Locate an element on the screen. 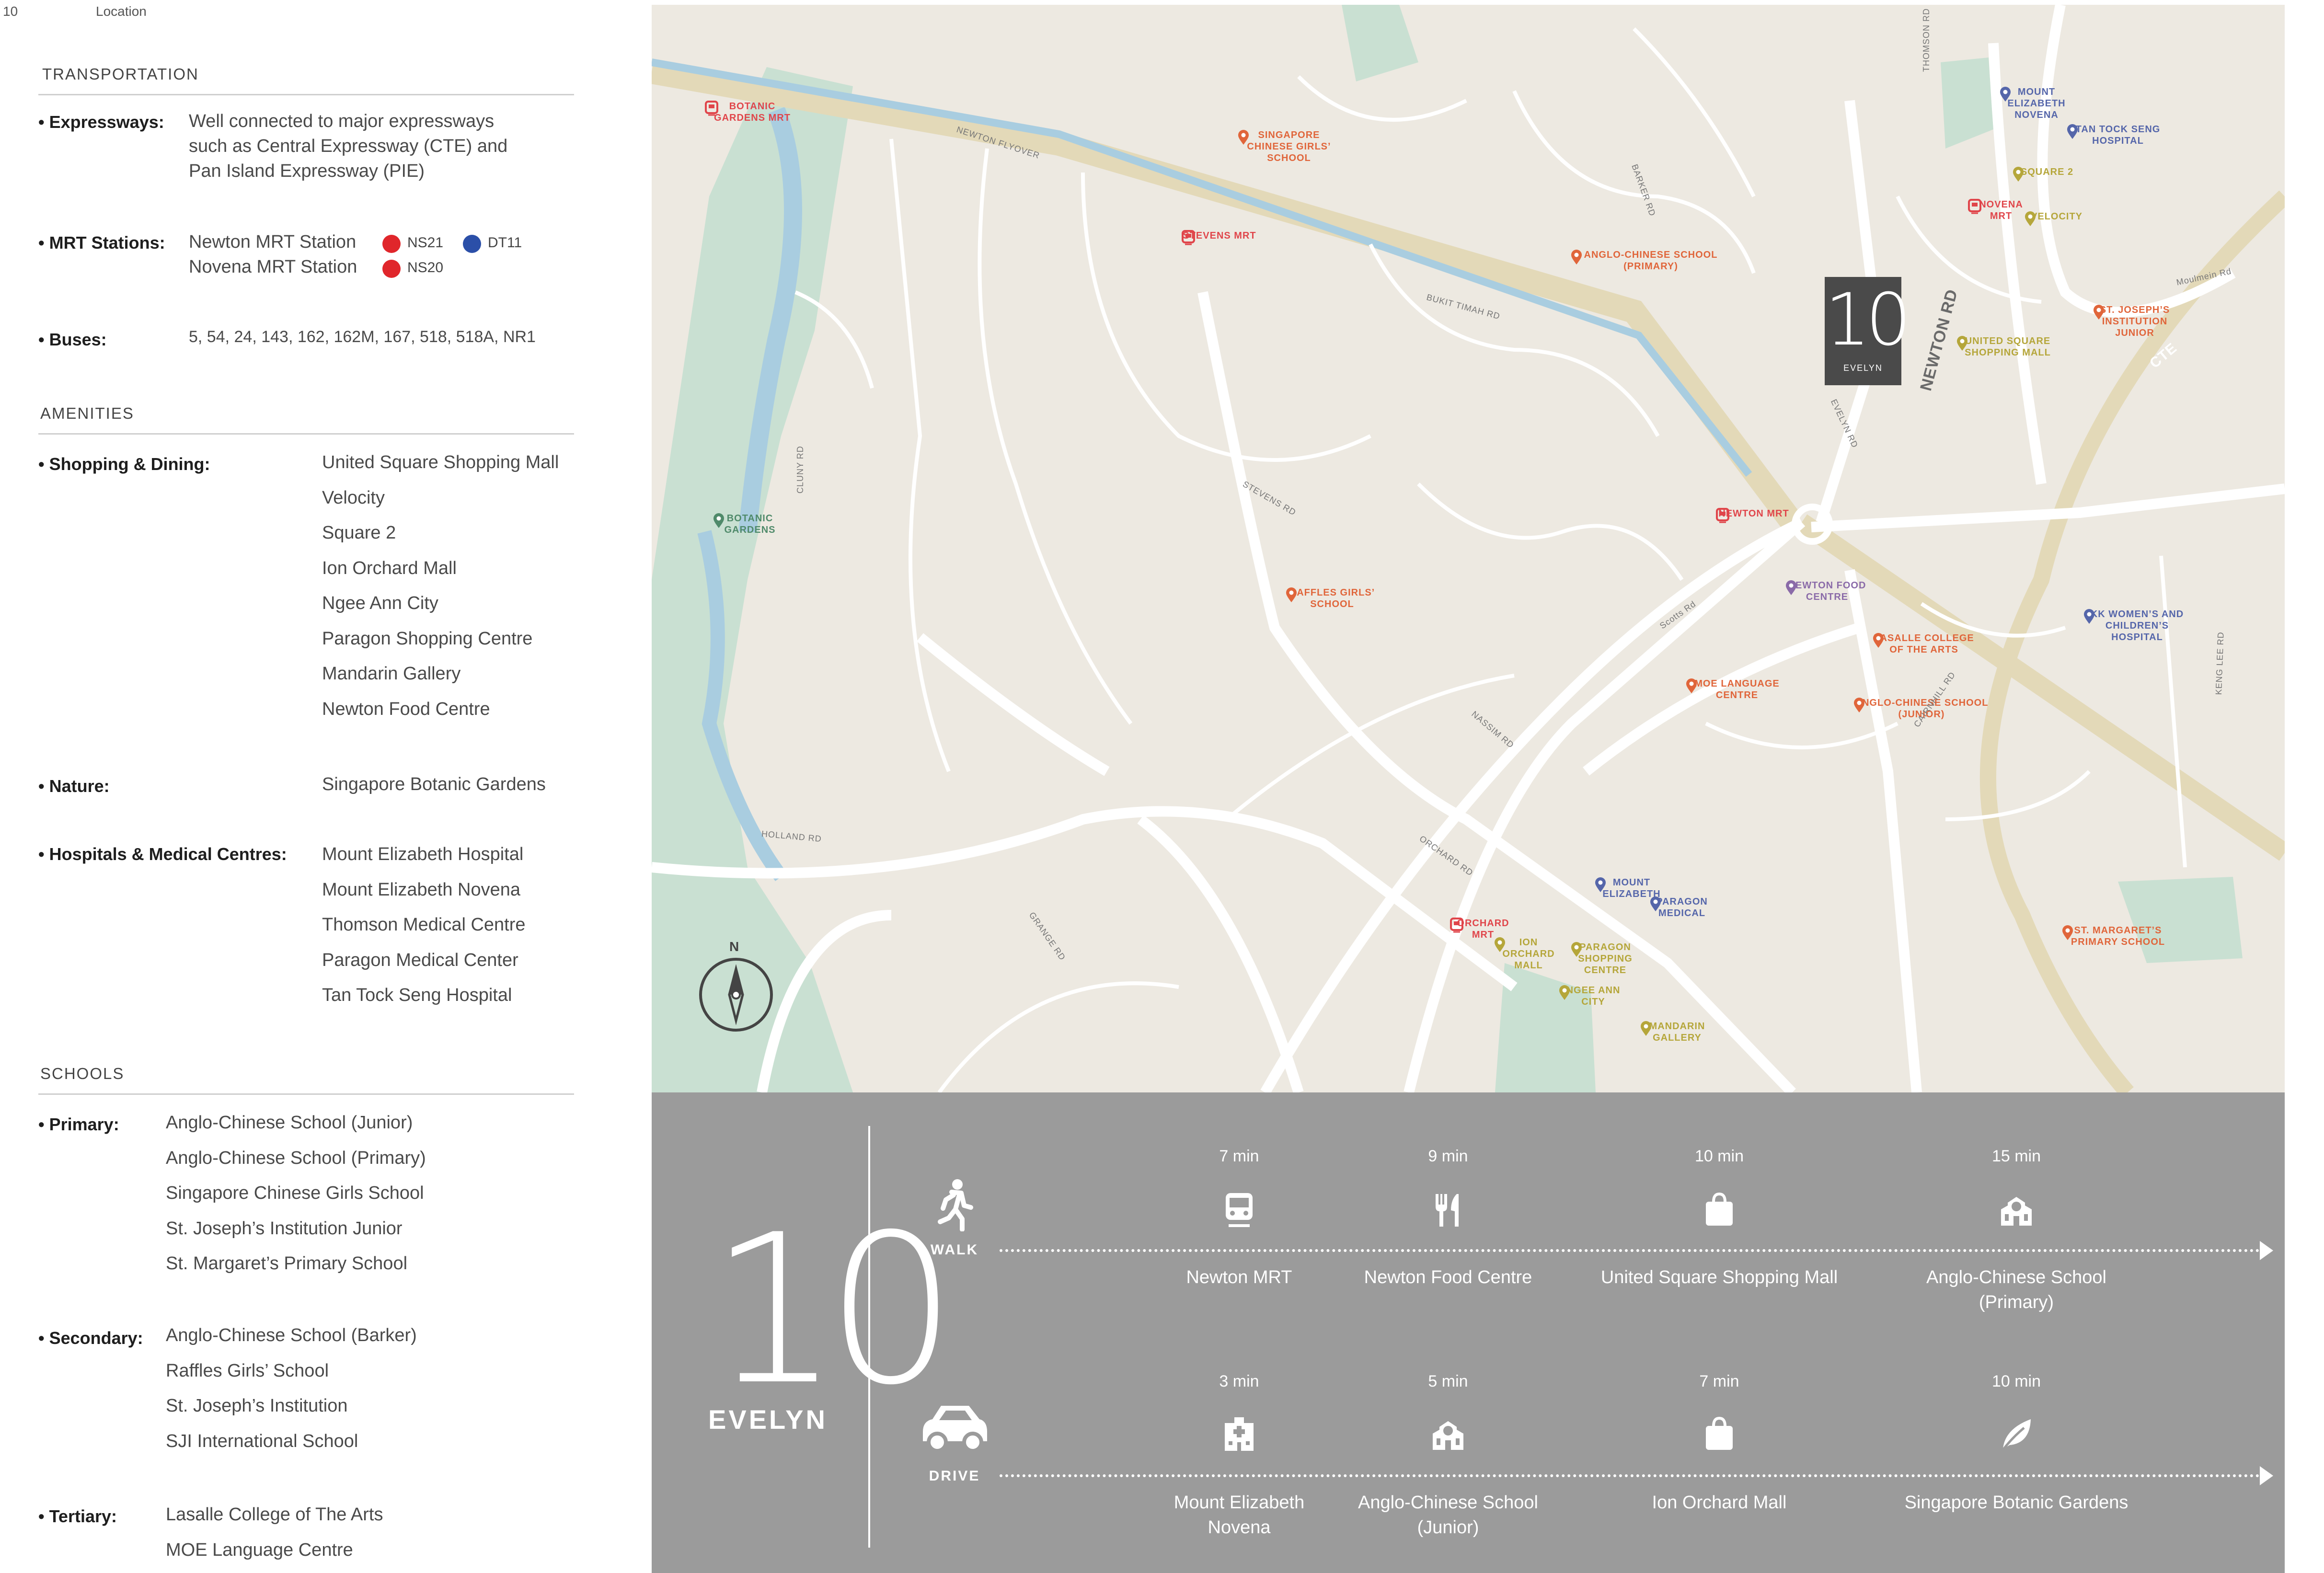  shopping-item: United Square Shopping Mall is located at coordinates (440, 462).